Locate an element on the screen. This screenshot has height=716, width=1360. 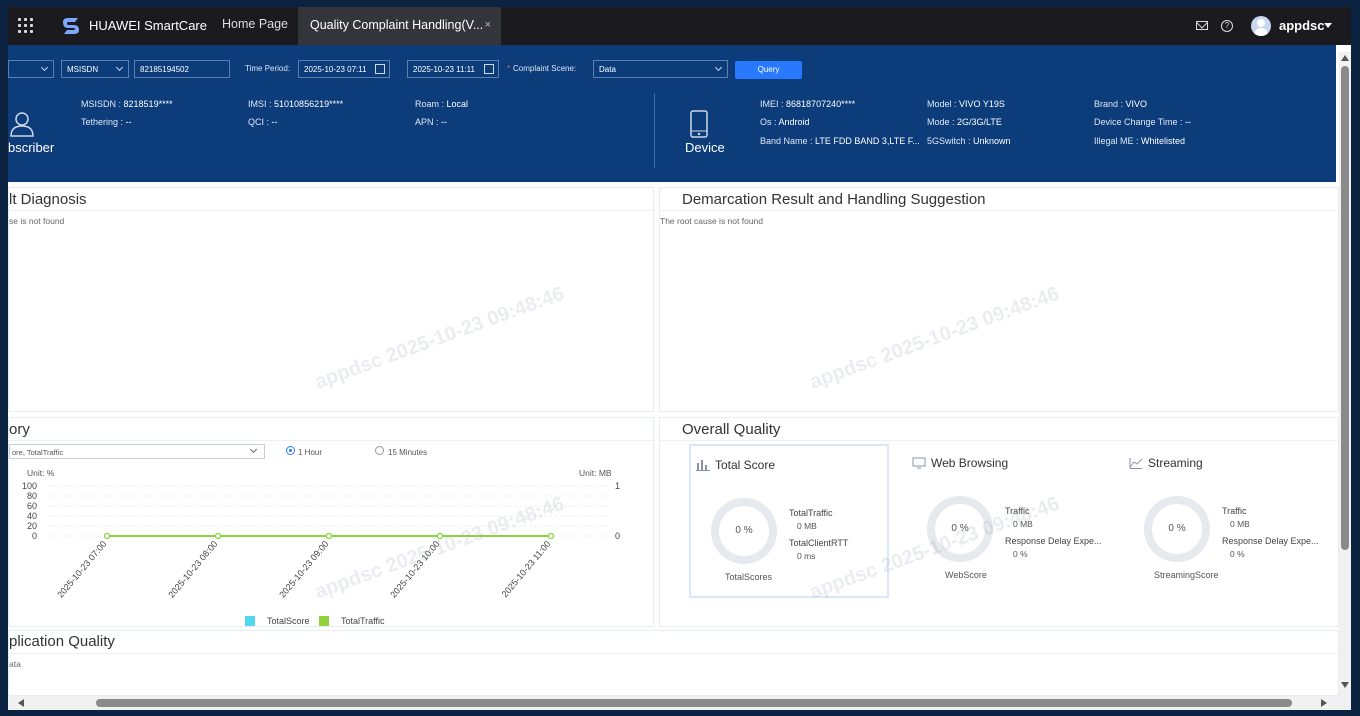
region-select is located at coordinates (31, 69).